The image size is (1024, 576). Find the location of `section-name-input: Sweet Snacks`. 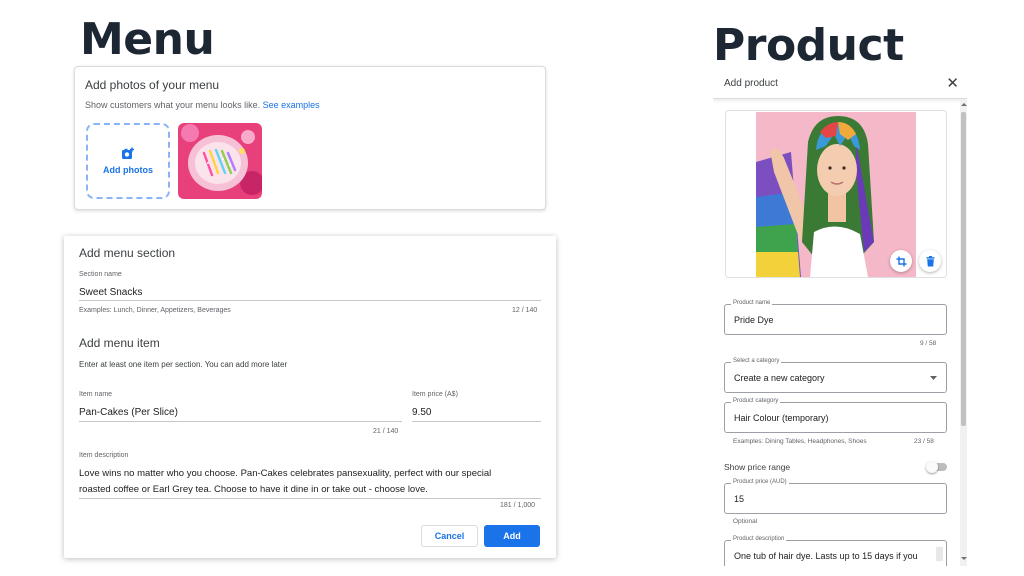

section-name-input: Sweet Snacks is located at coordinates (110, 292).